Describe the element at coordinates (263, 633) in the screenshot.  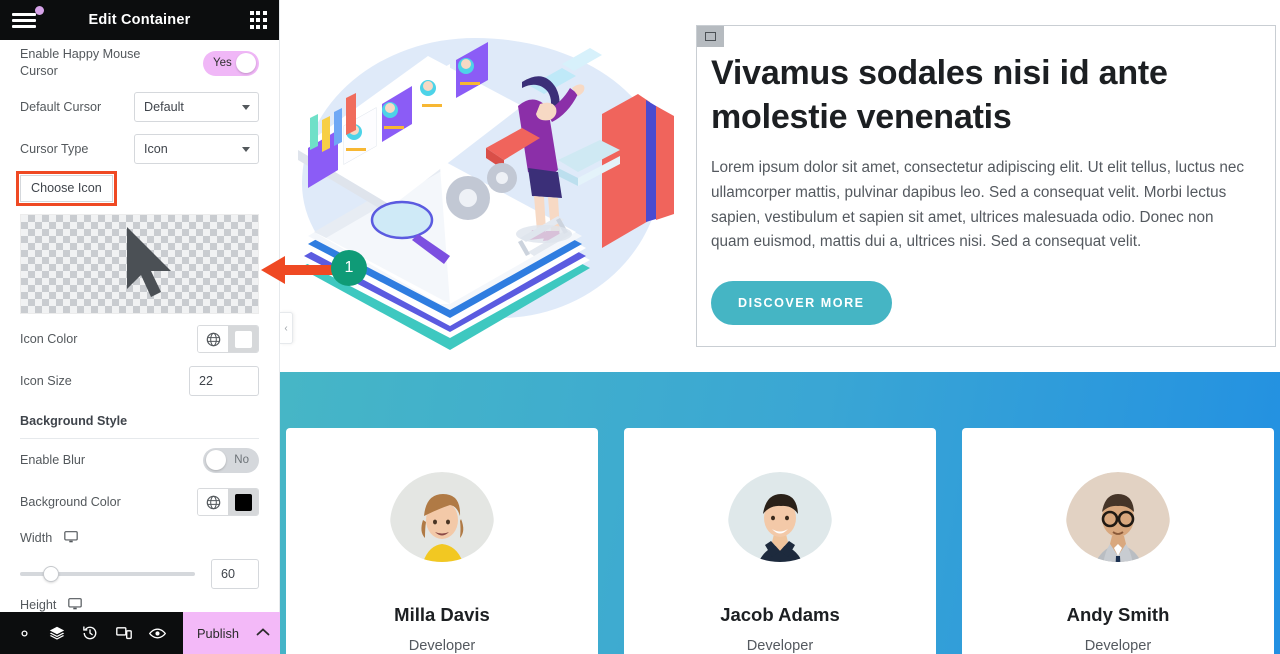
I see `chevron-up-icon` at that location.